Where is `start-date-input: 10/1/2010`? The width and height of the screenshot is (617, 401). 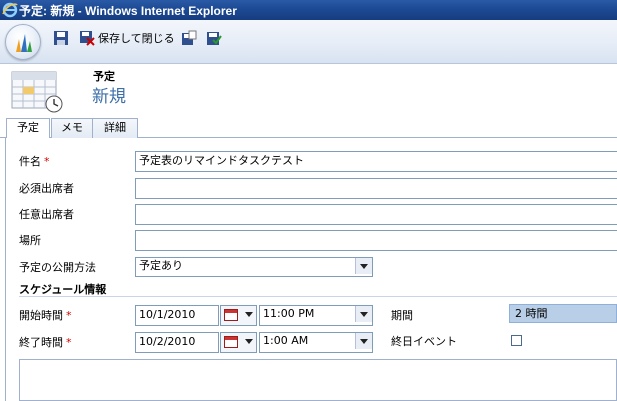
start-date-input: 10/1/2010 is located at coordinates (177, 315).